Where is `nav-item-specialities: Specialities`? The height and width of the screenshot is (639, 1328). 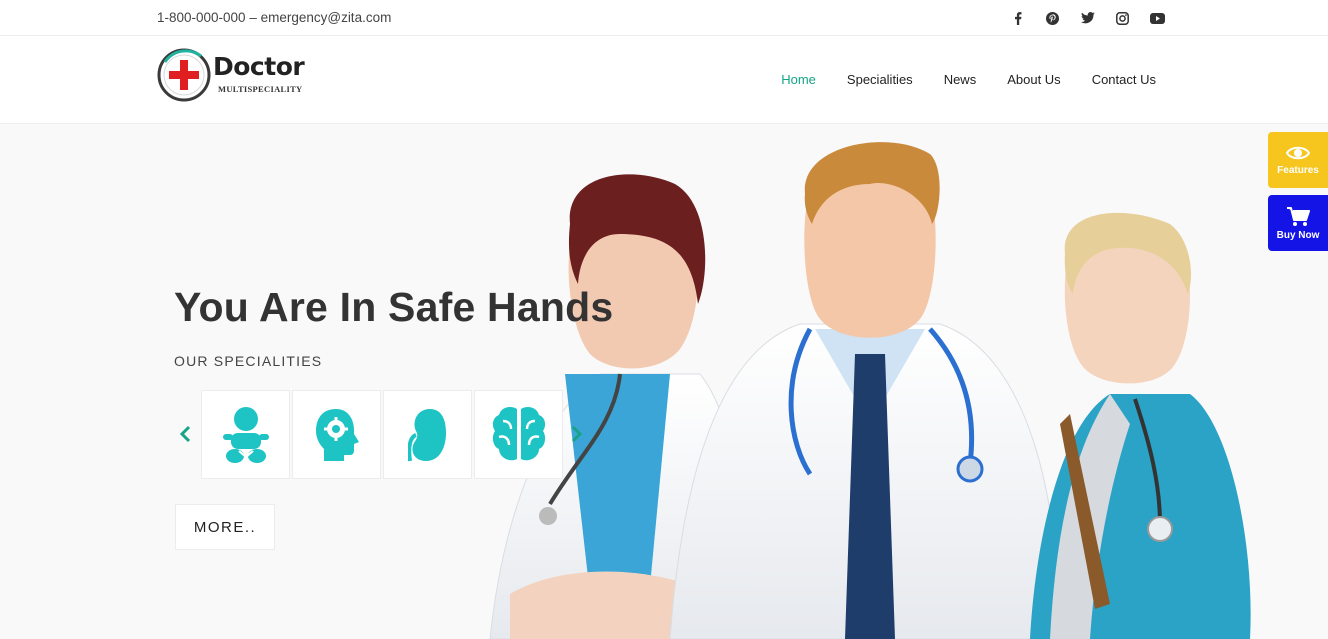
nav-item-specialities: Specialities is located at coordinates (880, 79).